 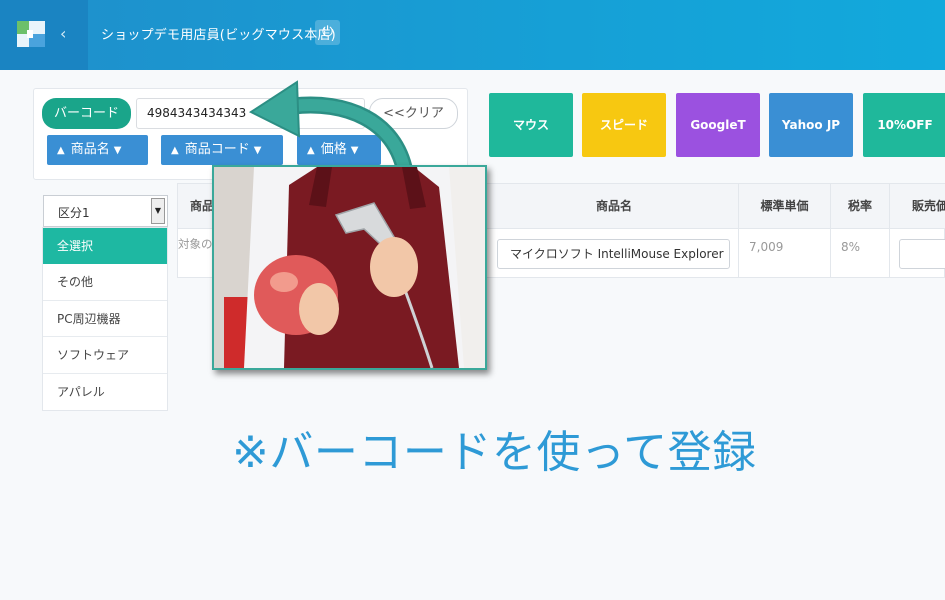 I want to click on tax-column-header: 税率, so click(x=859, y=206).